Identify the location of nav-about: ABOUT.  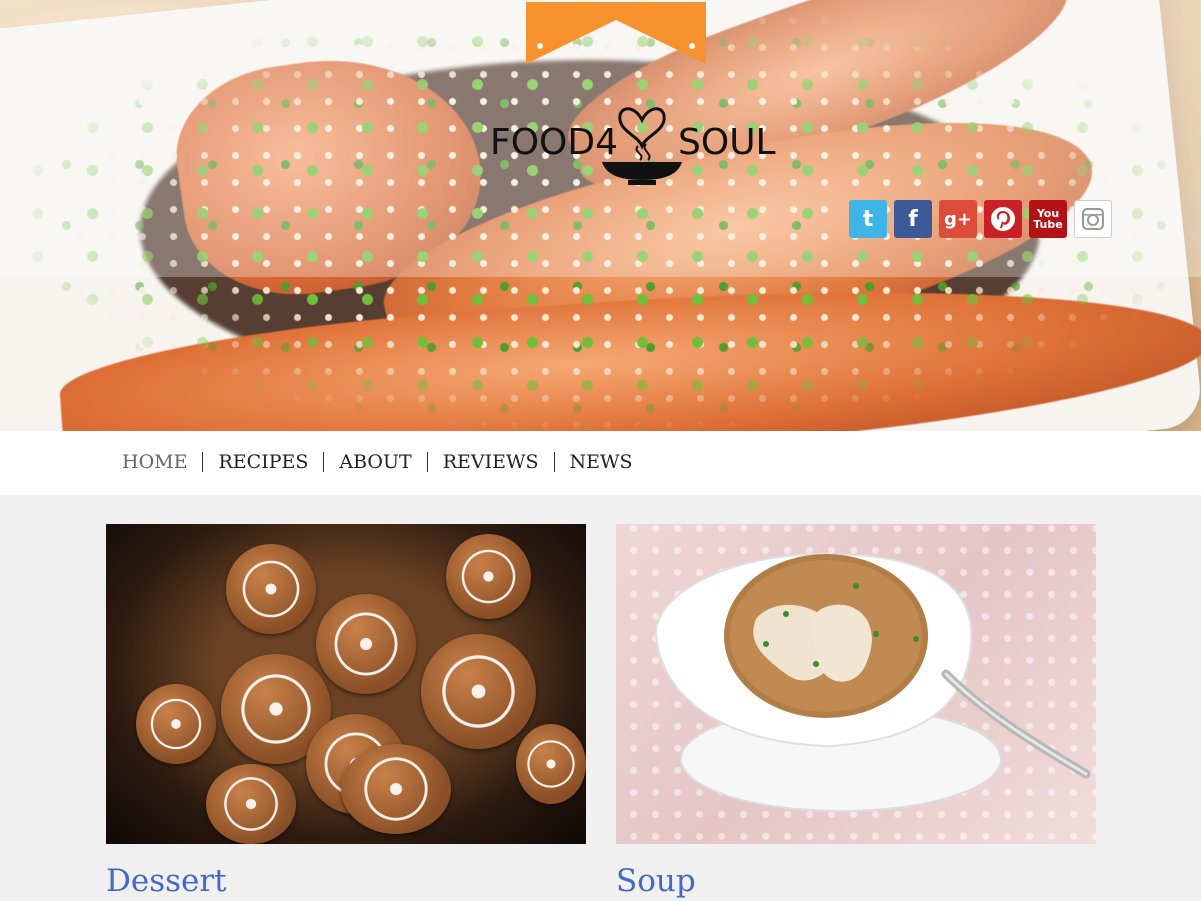
(376, 462).